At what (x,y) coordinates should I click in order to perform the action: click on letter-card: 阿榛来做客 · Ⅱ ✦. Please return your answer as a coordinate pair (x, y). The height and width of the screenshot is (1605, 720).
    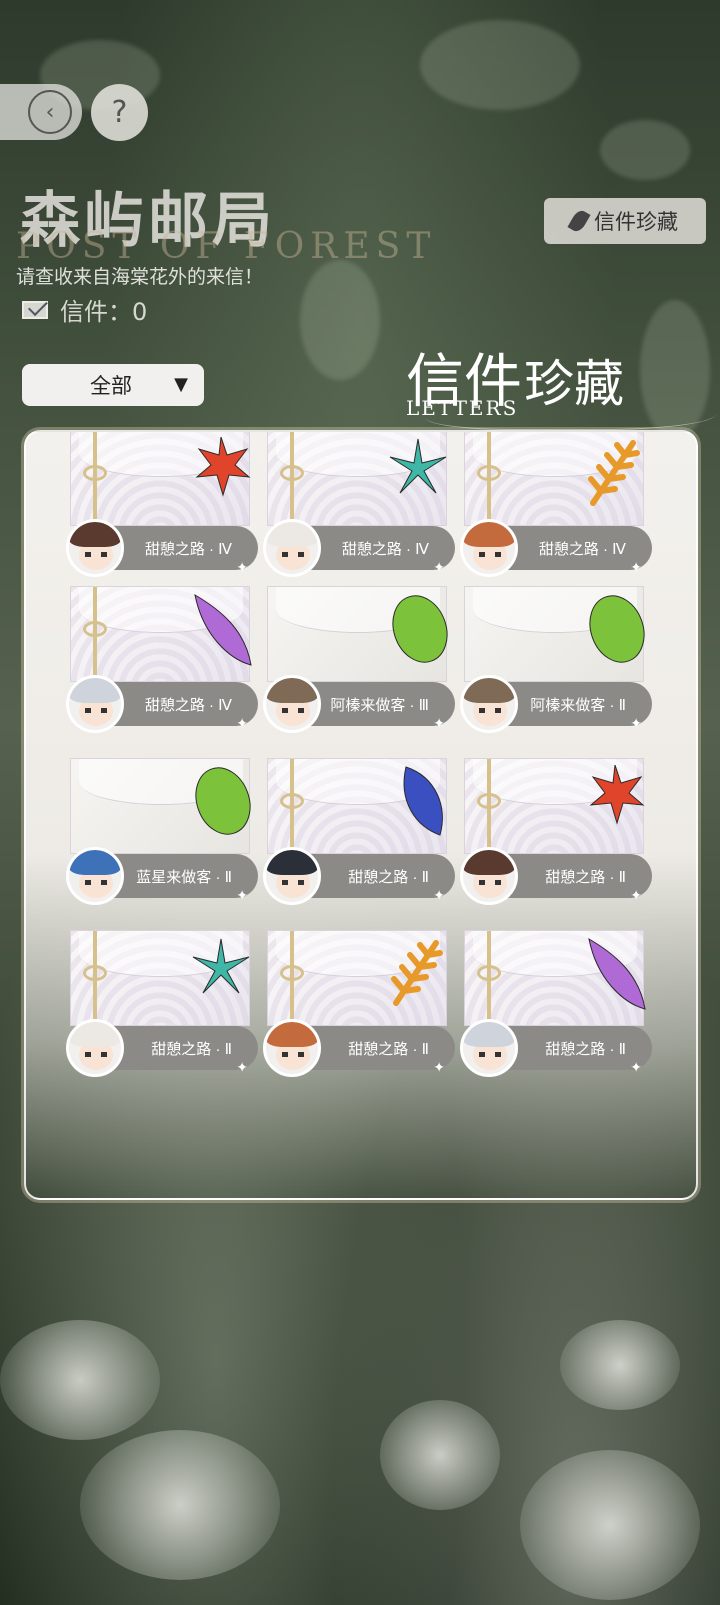
    Looking at the image, I should click on (556, 659).